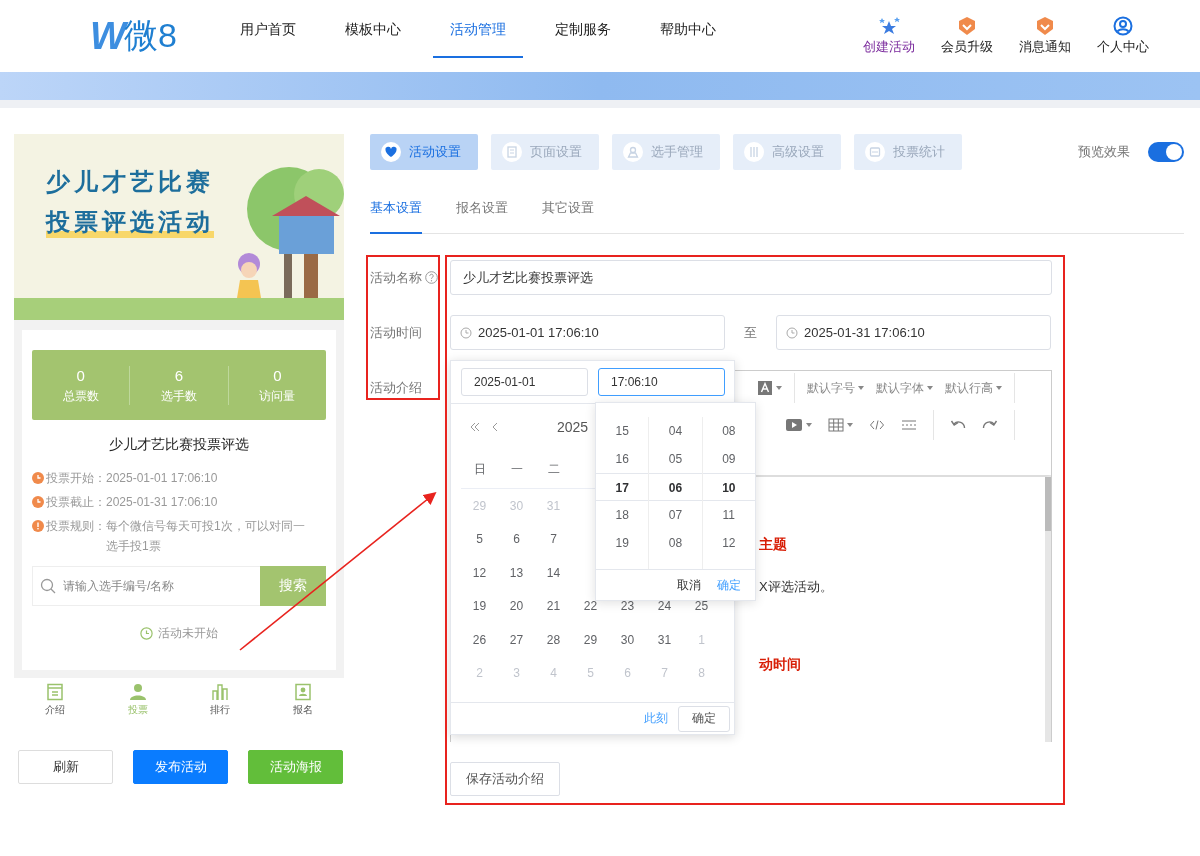 The image size is (1200, 856). Describe the element at coordinates (701, 606) in the screenshot. I see `calendar-day: 25` at that location.